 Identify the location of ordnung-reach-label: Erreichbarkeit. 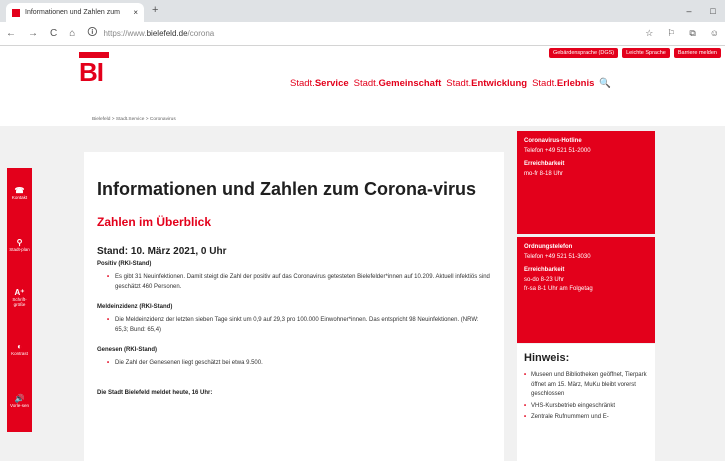
(544, 270).